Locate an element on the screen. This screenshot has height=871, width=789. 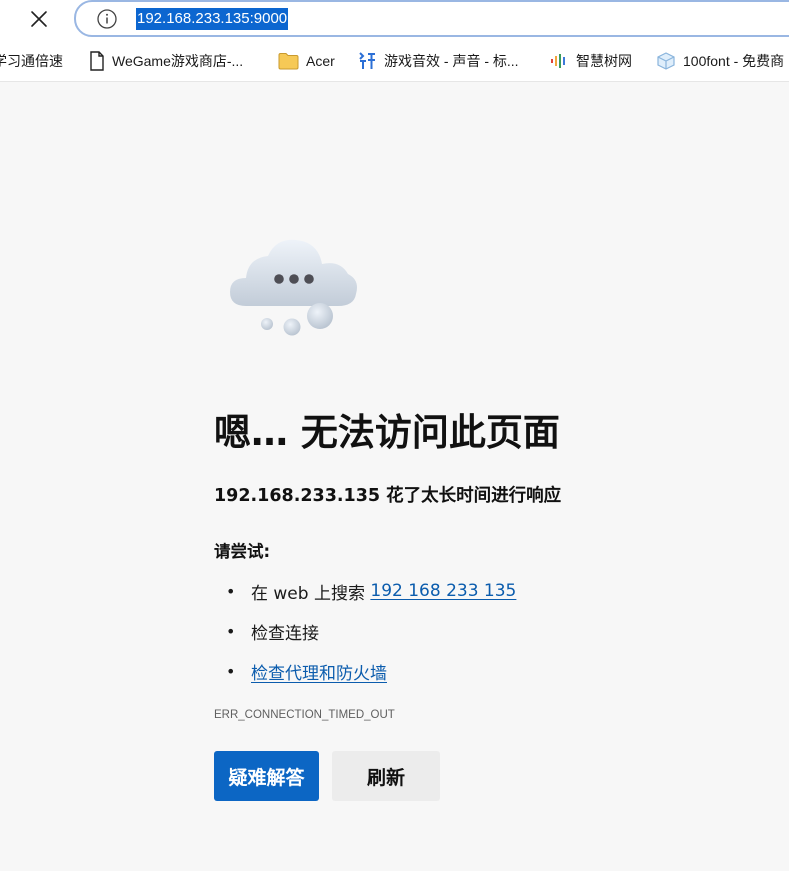
bookmark-label: 学习通倍速 is located at coordinates (31, 61).